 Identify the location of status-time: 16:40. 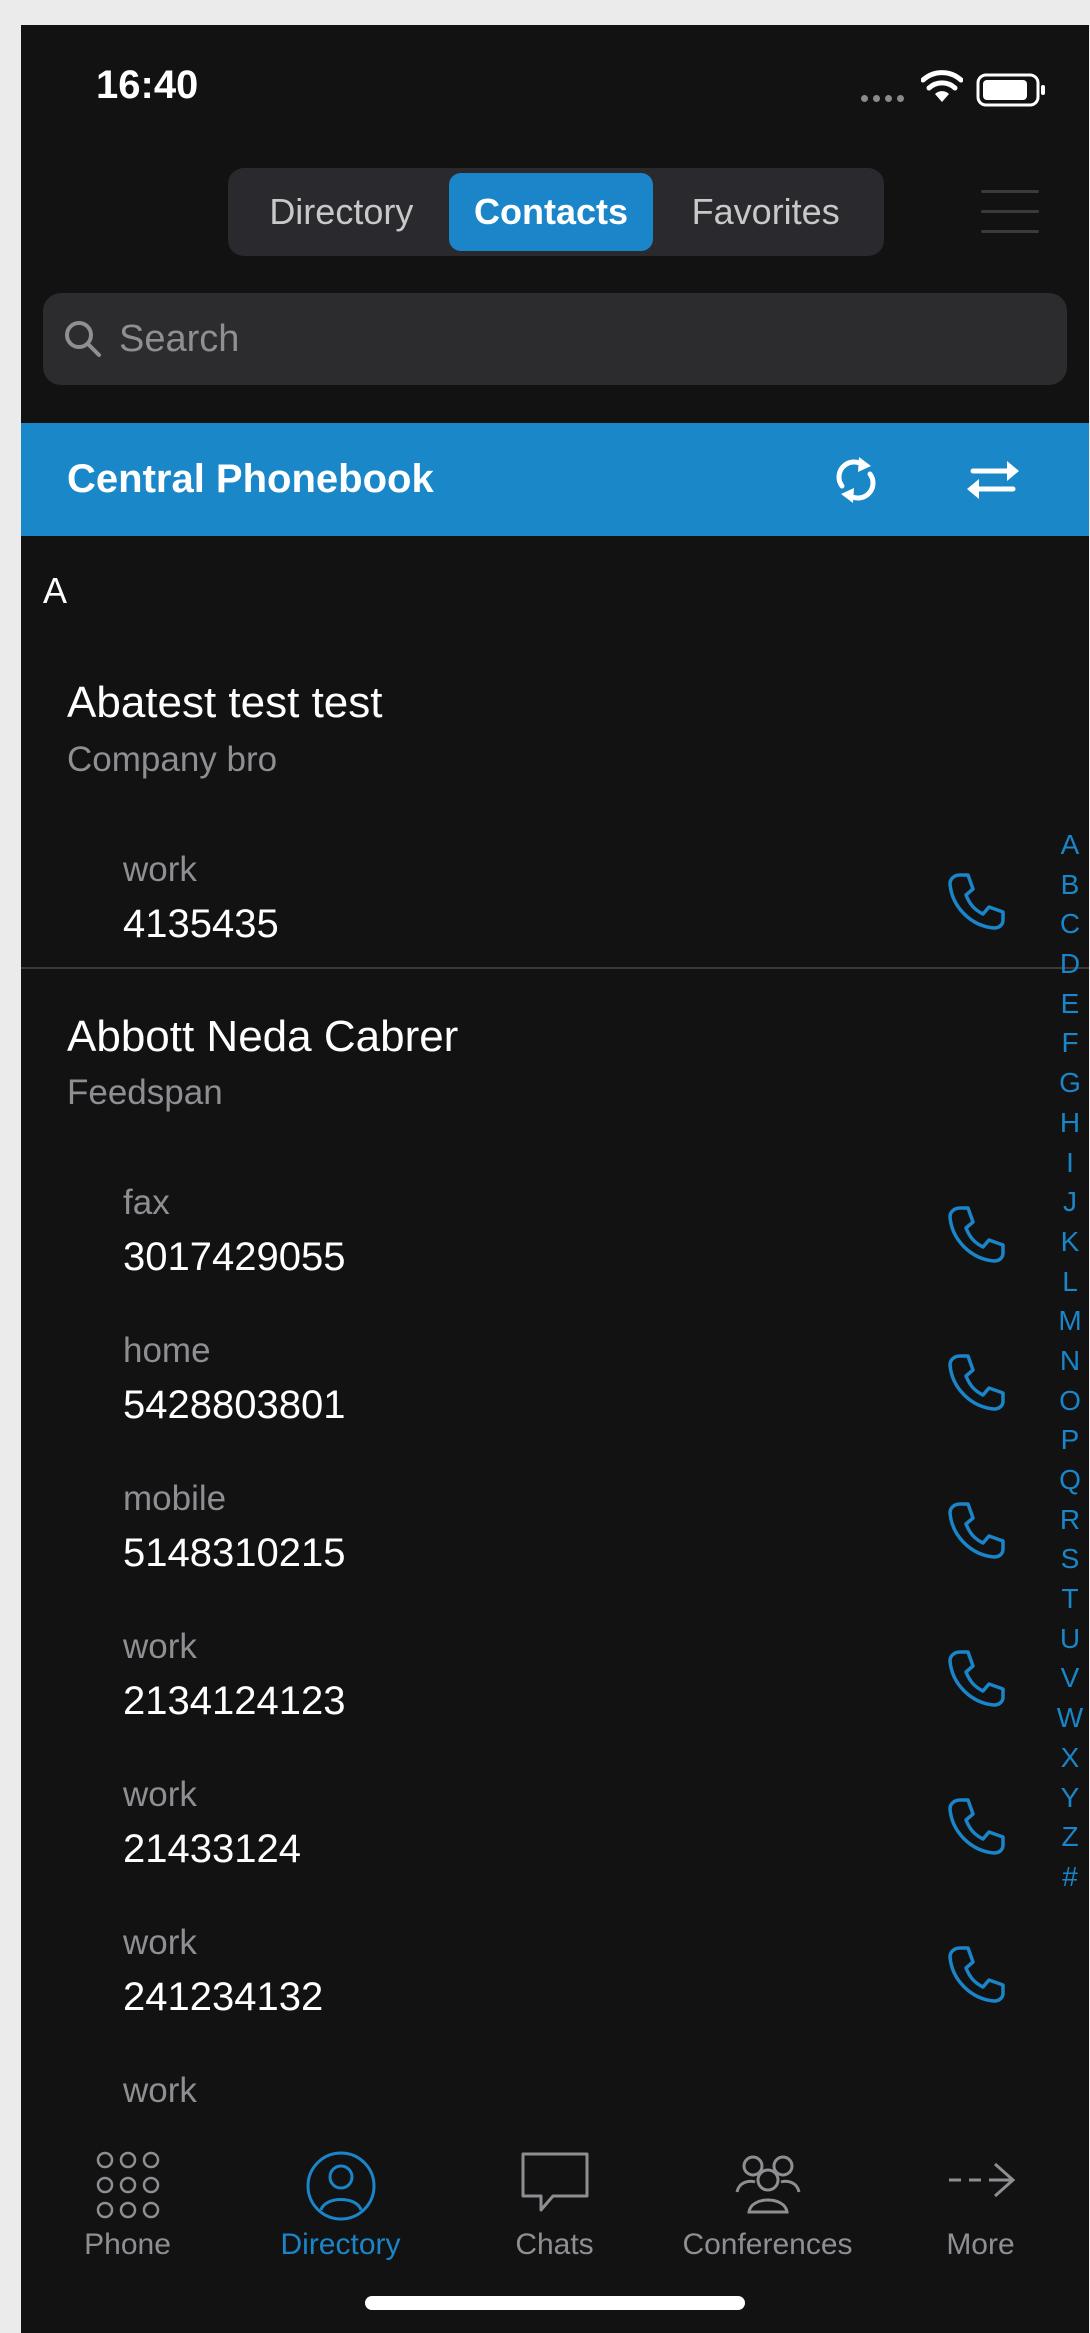
(147, 85).